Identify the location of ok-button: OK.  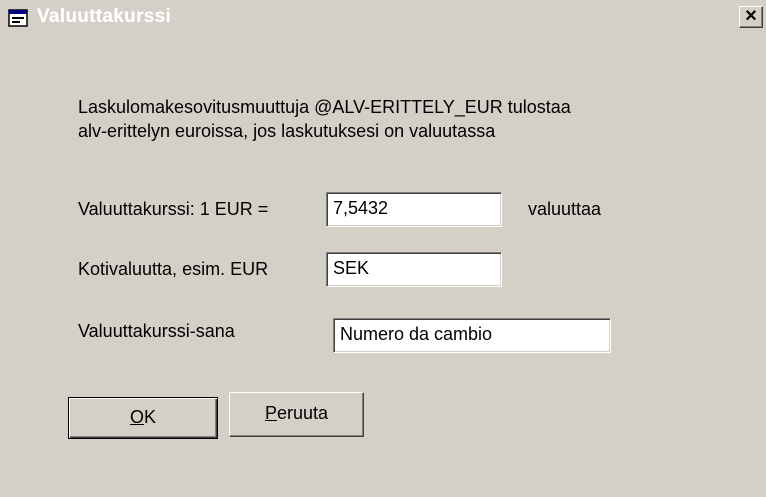
(143, 418).